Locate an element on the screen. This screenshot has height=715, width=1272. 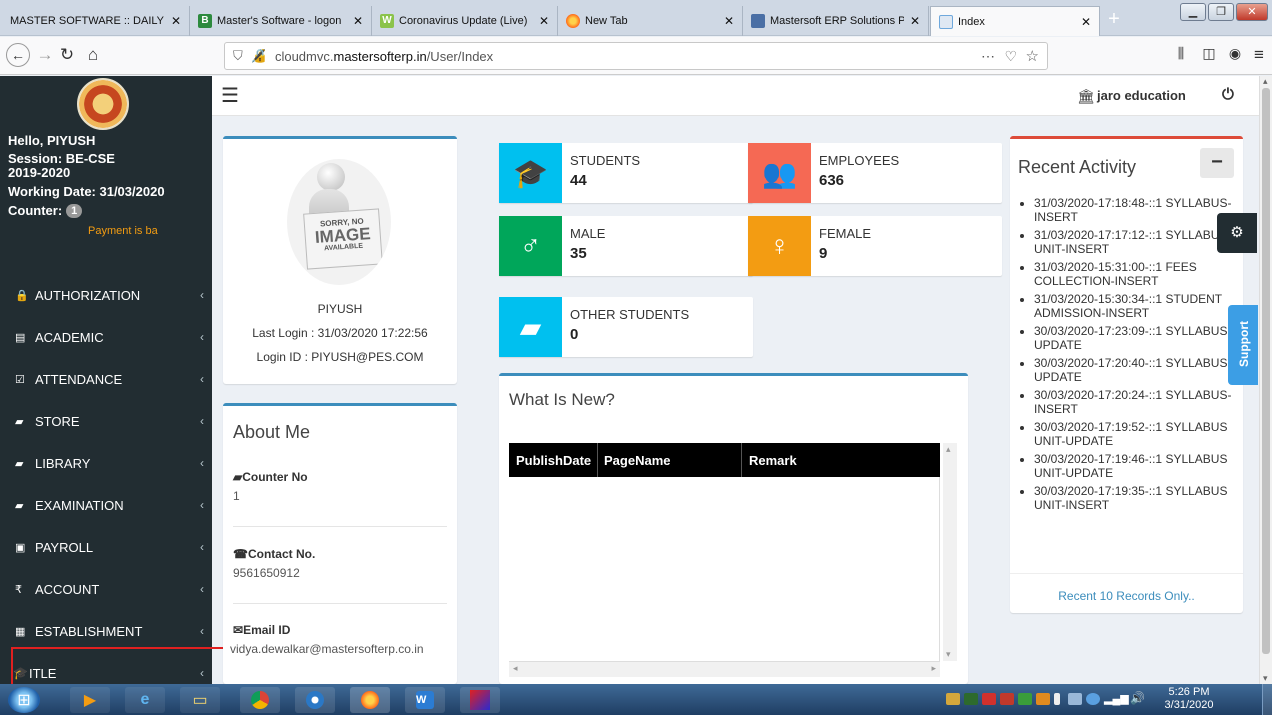
url-domain: mastersofterp.in is located at coordinates (380, 56).